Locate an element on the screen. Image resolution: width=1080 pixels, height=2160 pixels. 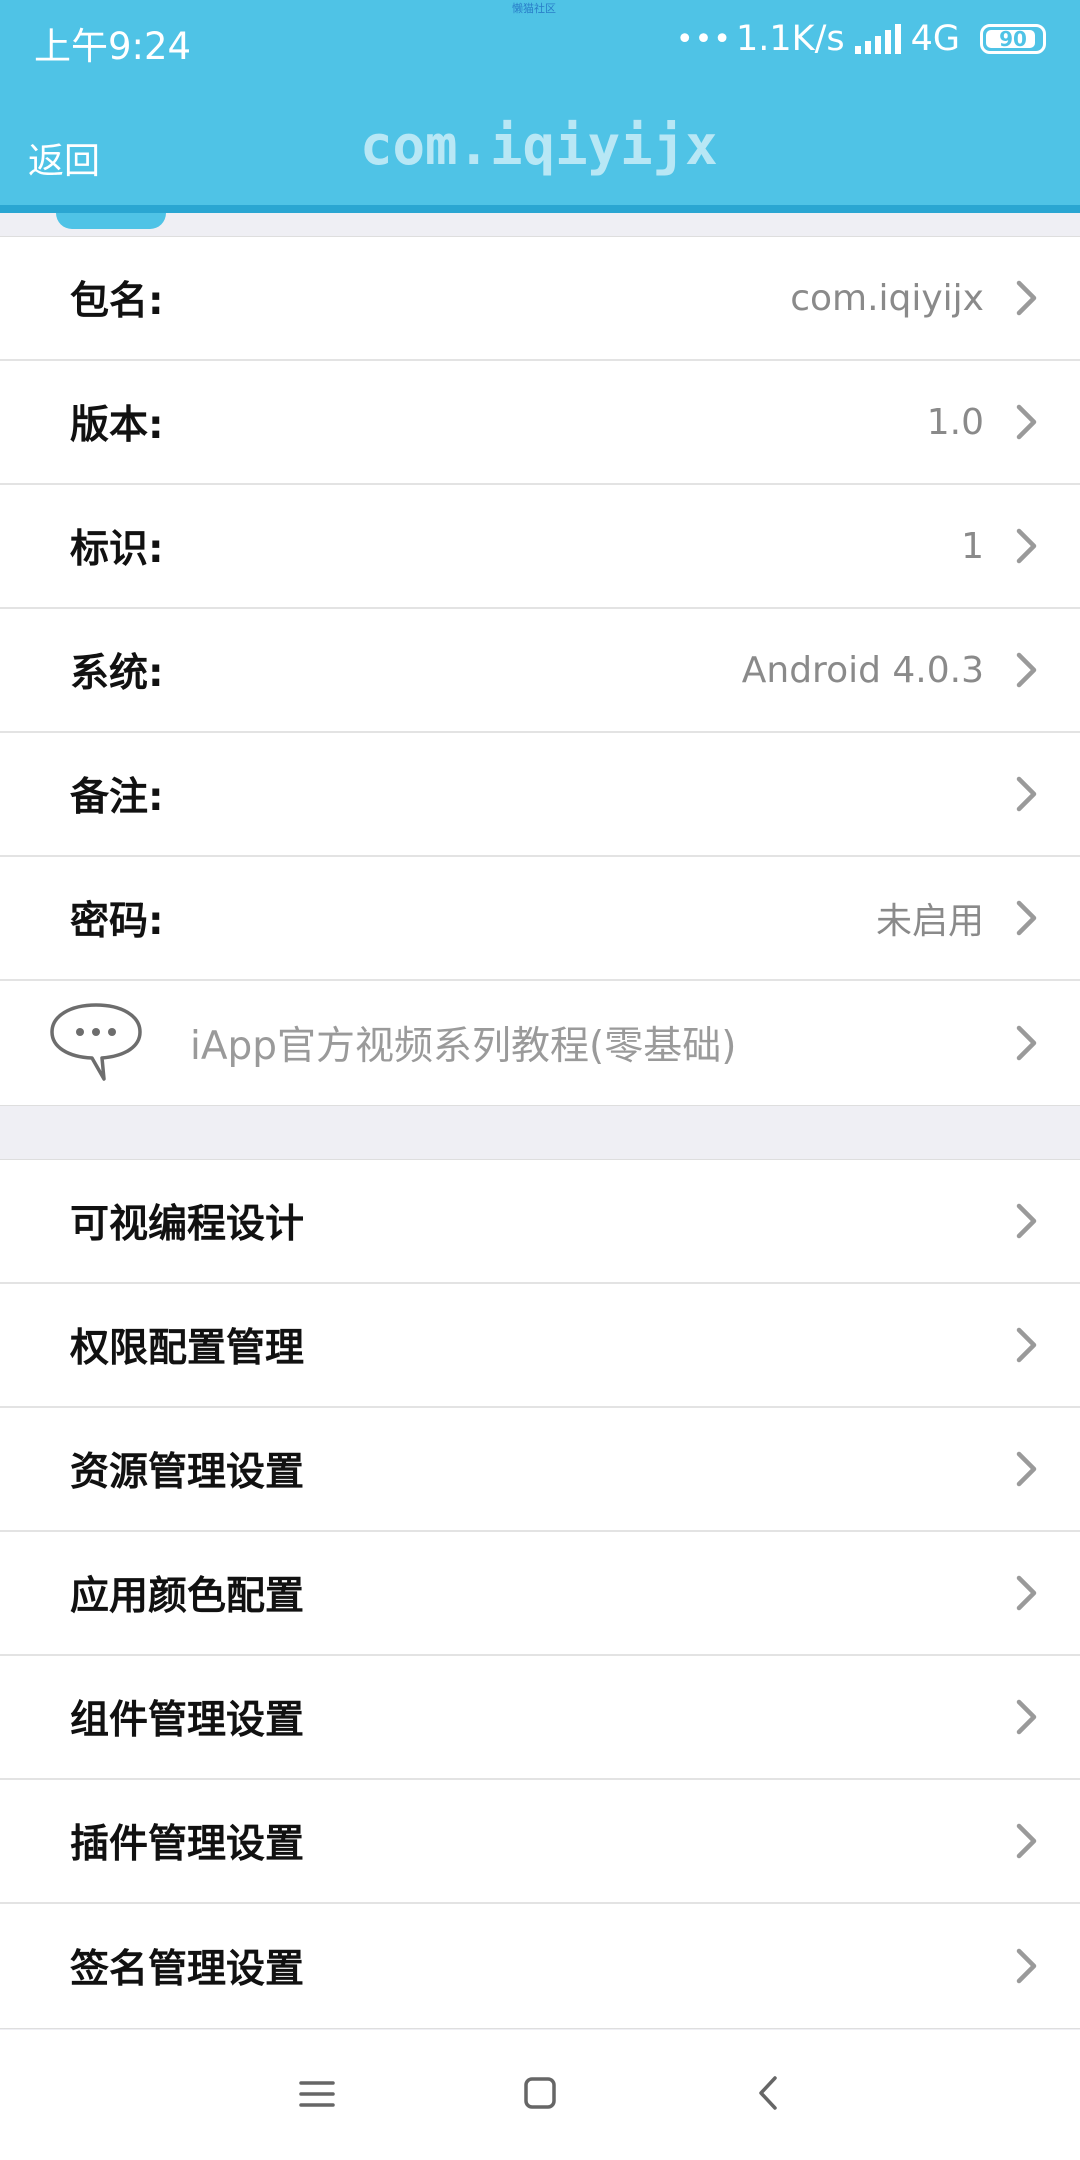
info-label: 包名: is located at coordinates (117, 301).